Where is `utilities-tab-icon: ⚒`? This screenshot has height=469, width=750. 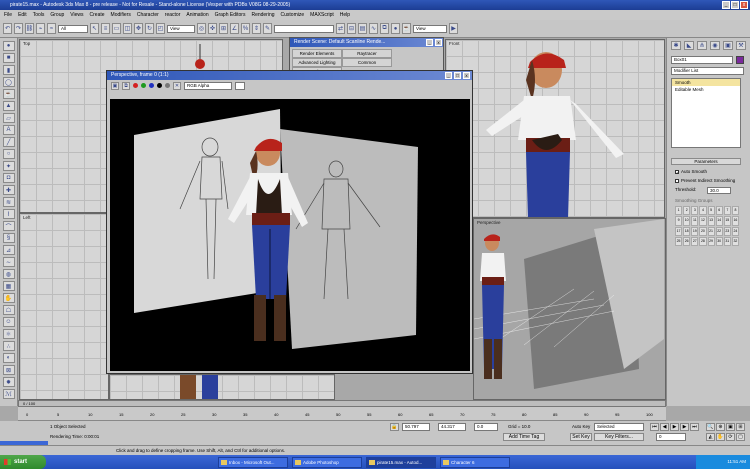 utilities-tab-icon: ⚒ is located at coordinates (741, 45).